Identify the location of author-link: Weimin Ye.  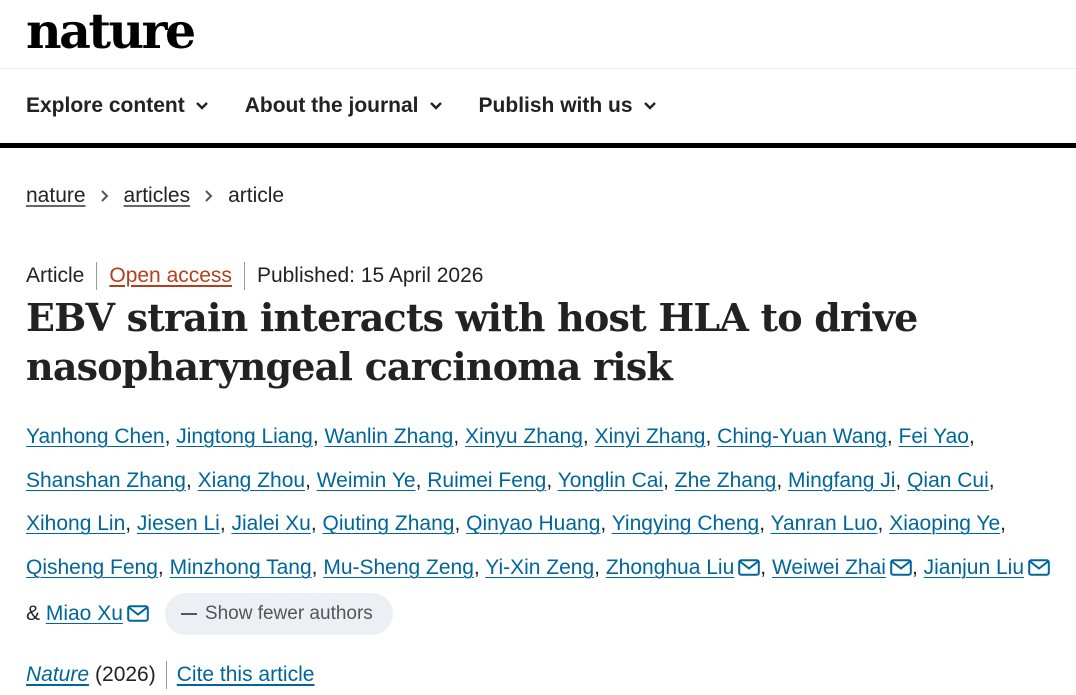
(366, 480).